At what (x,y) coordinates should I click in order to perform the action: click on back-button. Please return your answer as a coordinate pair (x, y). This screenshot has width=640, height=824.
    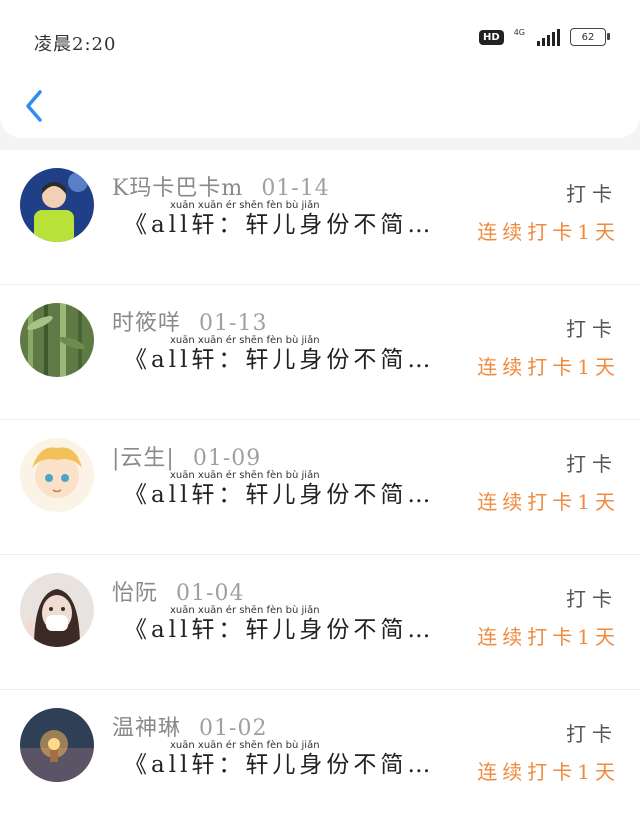
    Looking at the image, I should click on (35, 106).